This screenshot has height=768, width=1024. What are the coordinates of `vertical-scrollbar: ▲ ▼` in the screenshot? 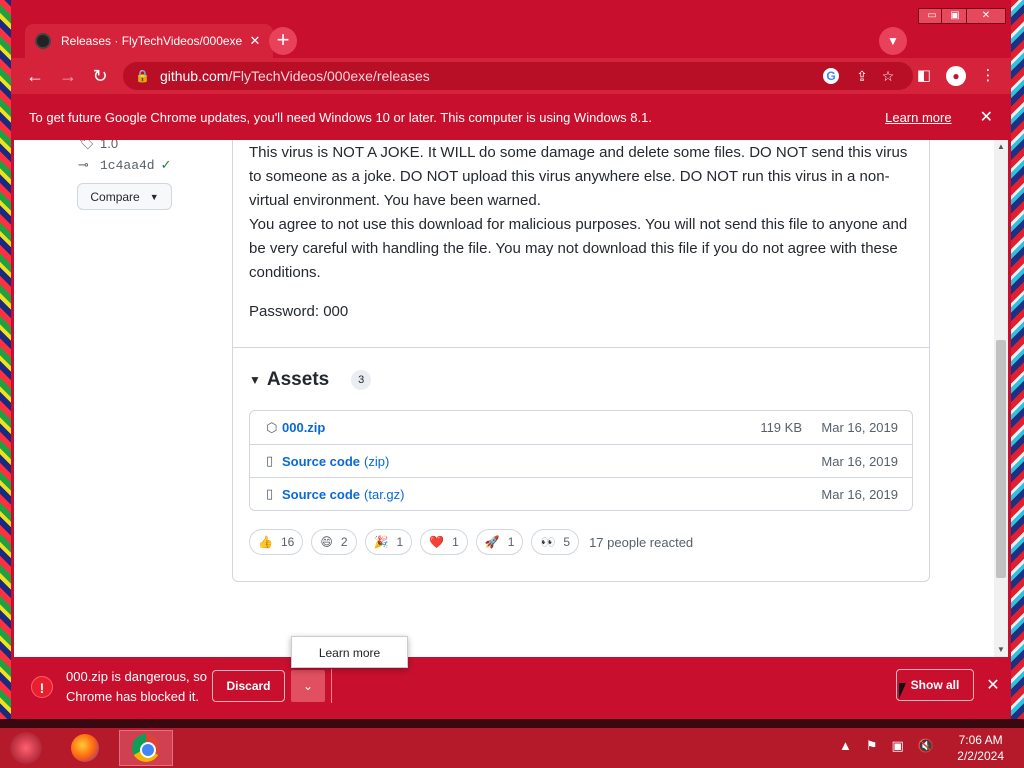 It's located at (1001, 398).